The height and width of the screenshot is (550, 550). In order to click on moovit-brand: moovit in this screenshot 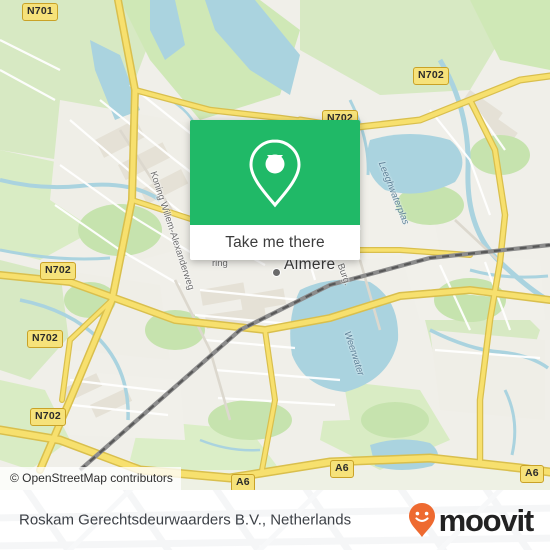, I will do `click(471, 520)`.